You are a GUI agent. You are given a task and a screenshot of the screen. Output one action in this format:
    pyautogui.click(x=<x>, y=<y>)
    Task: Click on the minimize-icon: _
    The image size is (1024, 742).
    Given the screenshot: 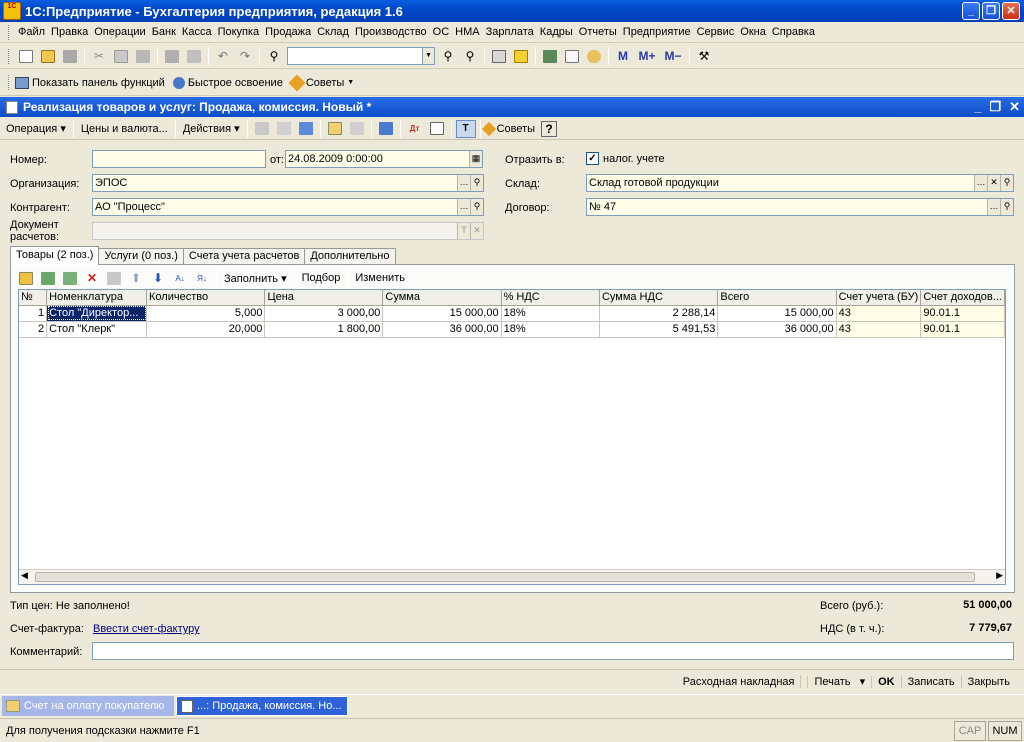 What is the action you would take?
    pyautogui.click(x=971, y=11)
    